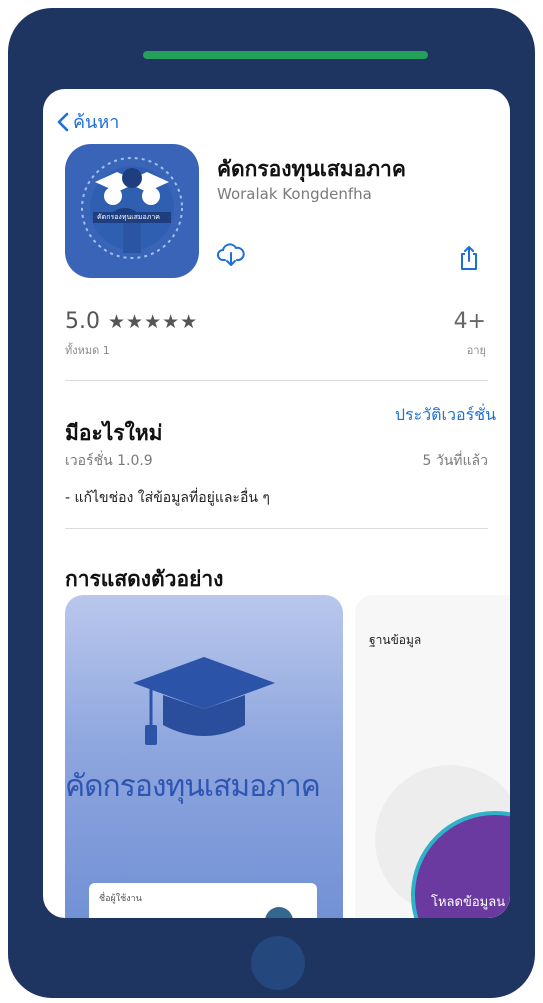 This screenshot has width=543, height=1003. I want to click on home-button, so click(278, 963).